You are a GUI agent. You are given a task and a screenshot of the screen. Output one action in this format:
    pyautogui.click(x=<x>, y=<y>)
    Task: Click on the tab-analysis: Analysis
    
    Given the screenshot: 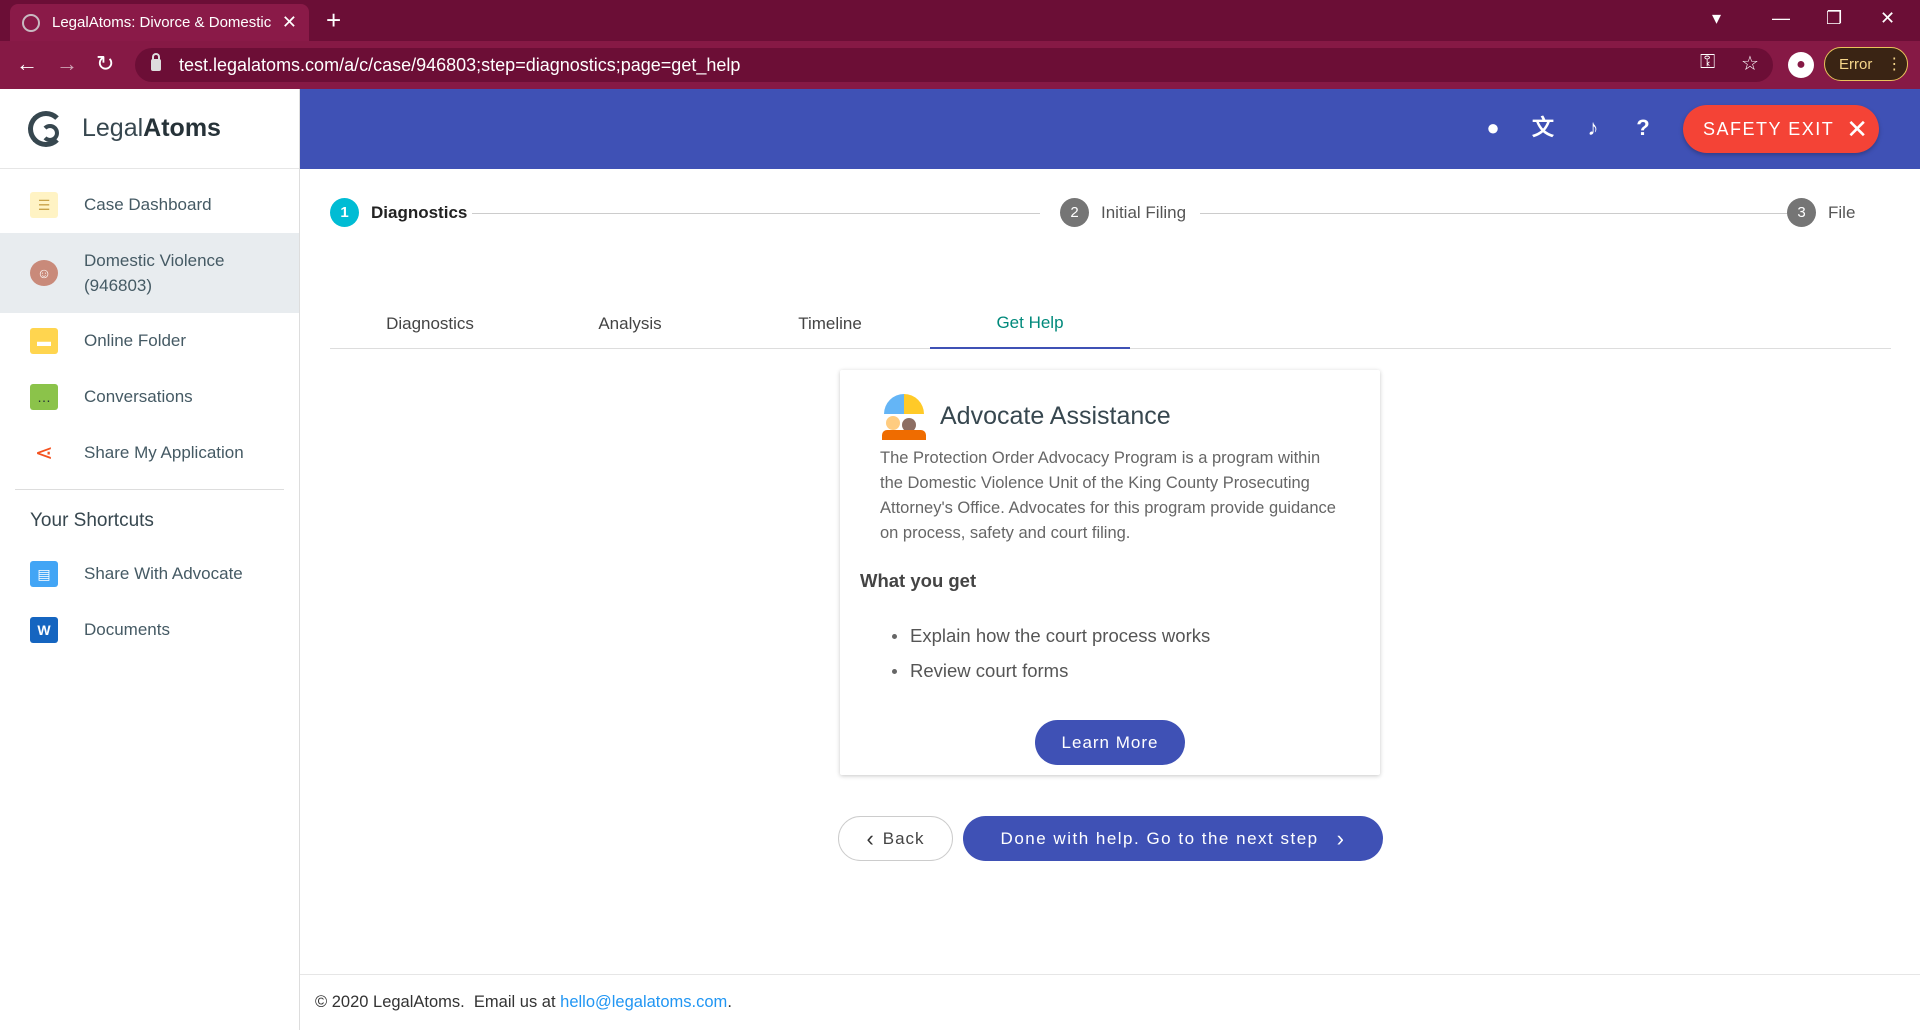 What is the action you would take?
    pyautogui.click(x=630, y=323)
    